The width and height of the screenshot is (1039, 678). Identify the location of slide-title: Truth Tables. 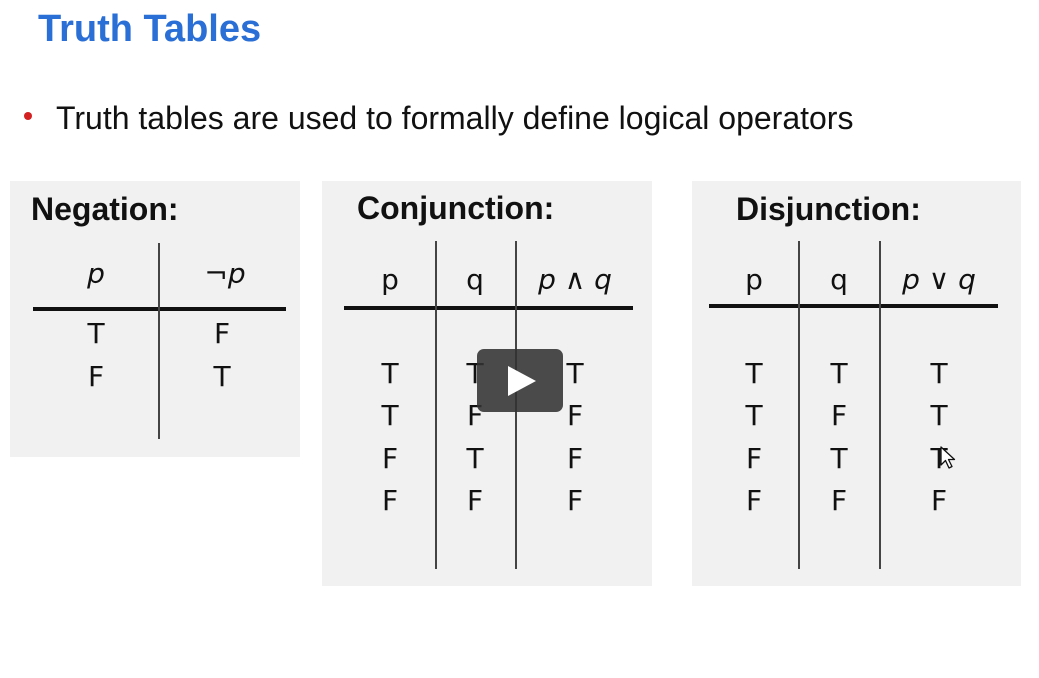
(150, 29).